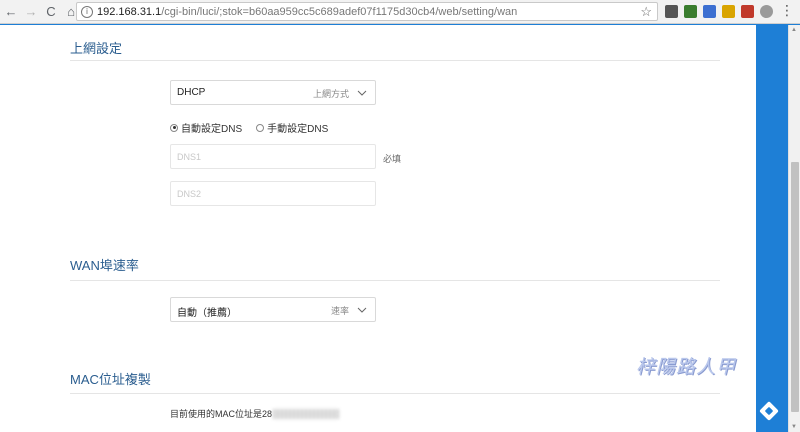 The height and width of the screenshot is (432, 800). Describe the element at coordinates (51, 12) in the screenshot. I see `reload-icon: C` at that location.